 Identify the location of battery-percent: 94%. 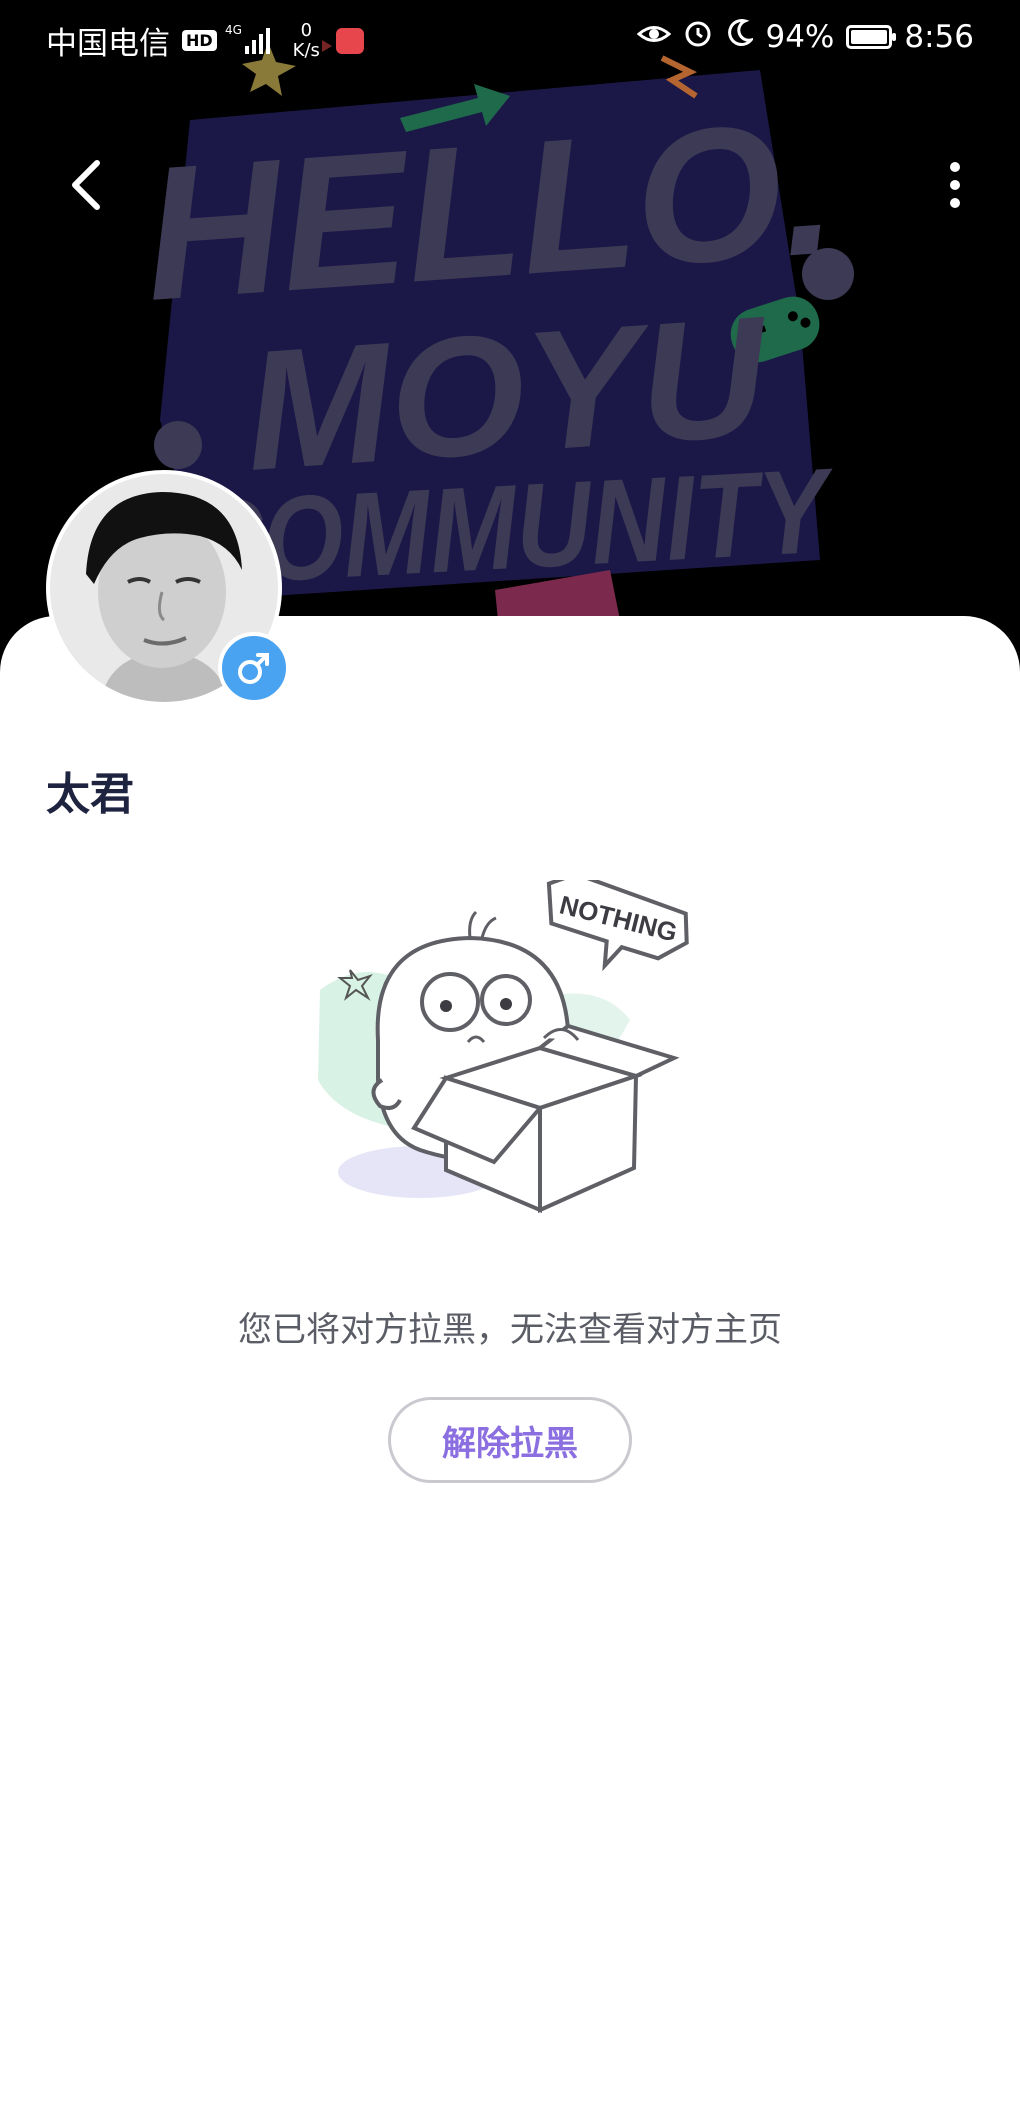
(800, 37).